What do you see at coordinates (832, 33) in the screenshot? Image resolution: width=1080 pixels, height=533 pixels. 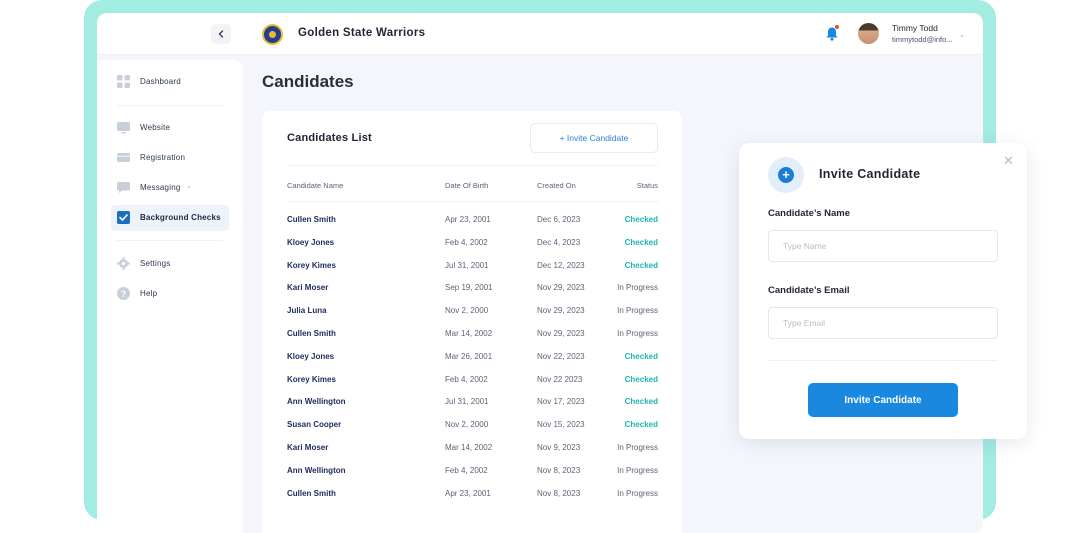 I see `notification-bell-icon` at bounding box center [832, 33].